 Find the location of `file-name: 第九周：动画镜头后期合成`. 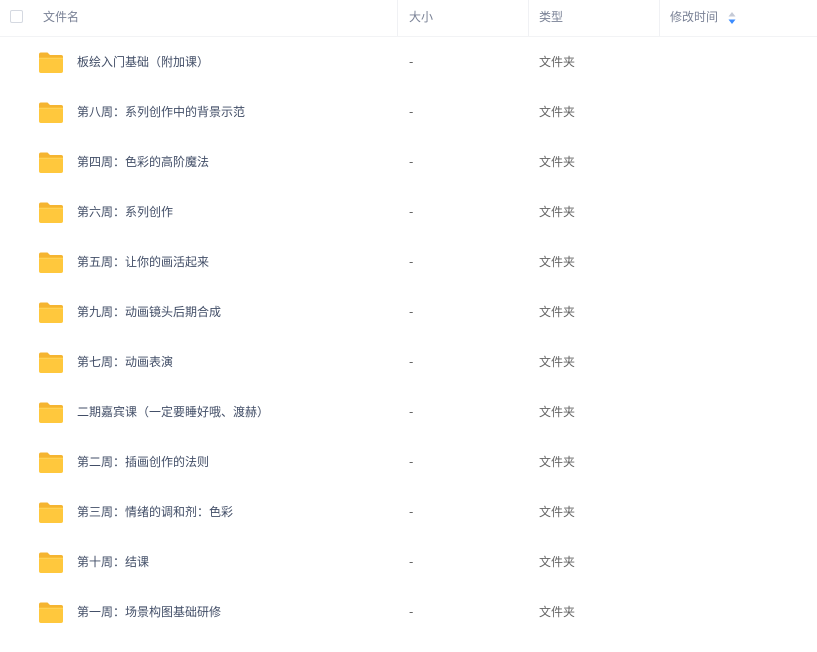

file-name: 第九周：动画镜头后期合成 is located at coordinates (149, 312).